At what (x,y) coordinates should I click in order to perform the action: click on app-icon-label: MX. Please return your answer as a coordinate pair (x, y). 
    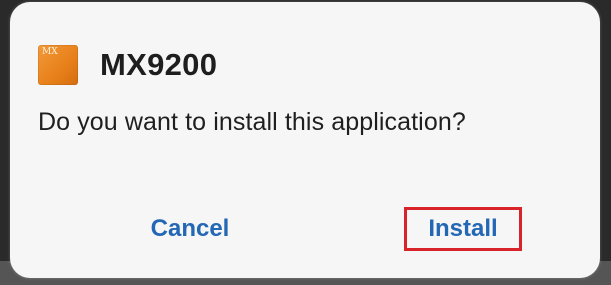
    Looking at the image, I should click on (50, 52).